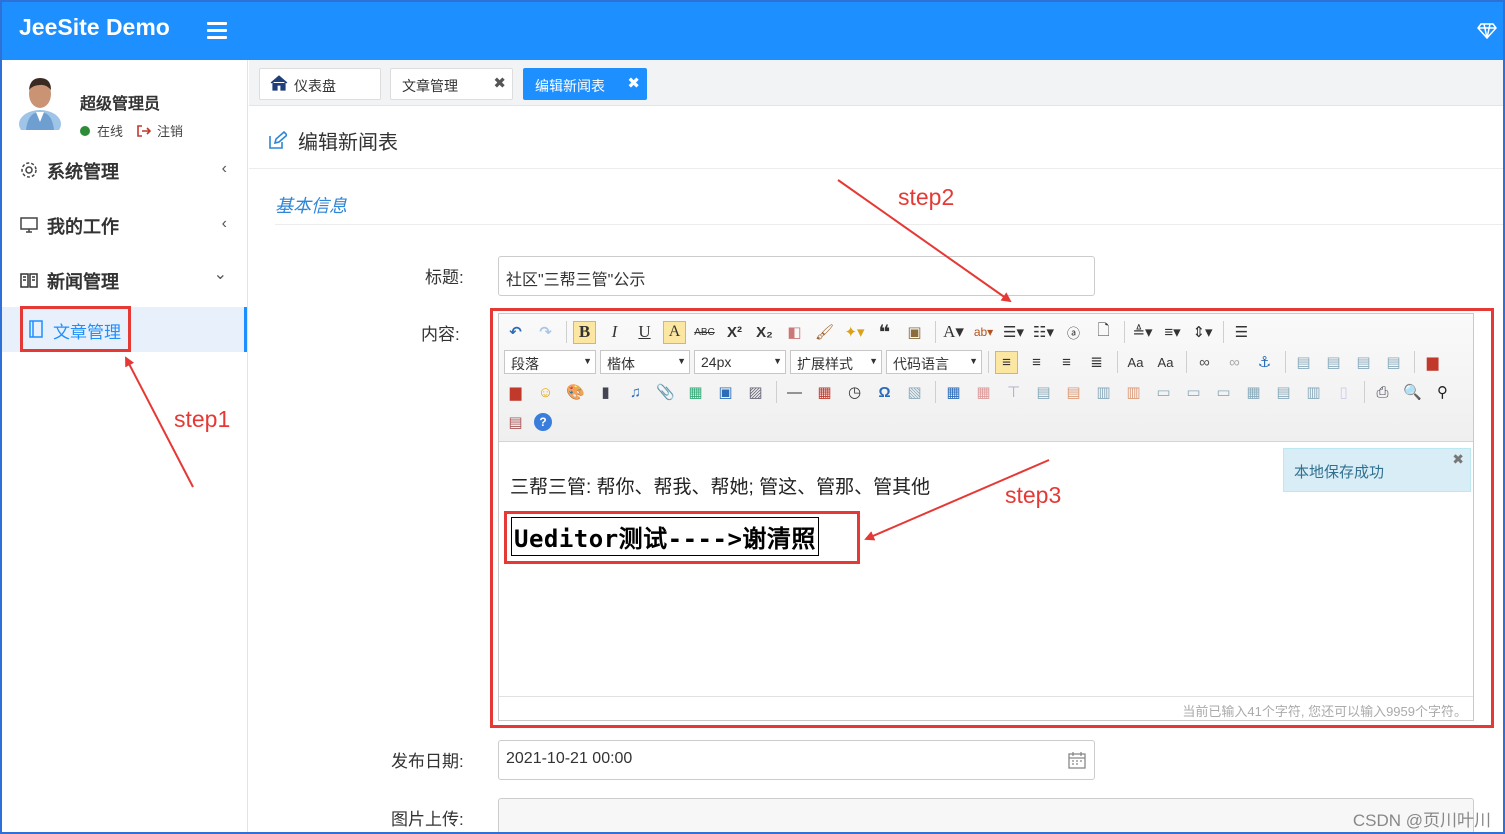 The image size is (1505, 834). I want to click on section-title: 基本信息, so click(311, 206).